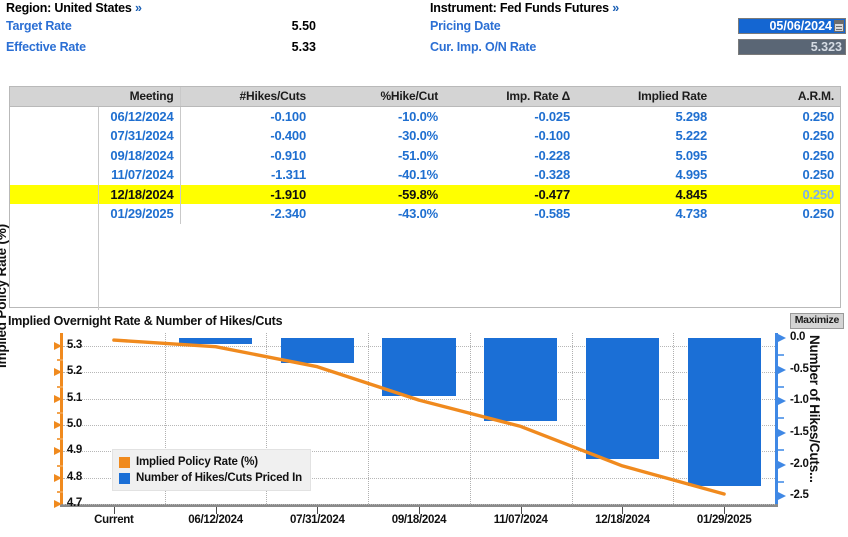 This screenshot has width=848, height=537. I want to click on instrument-chevron-icon: », so click(615, 8).